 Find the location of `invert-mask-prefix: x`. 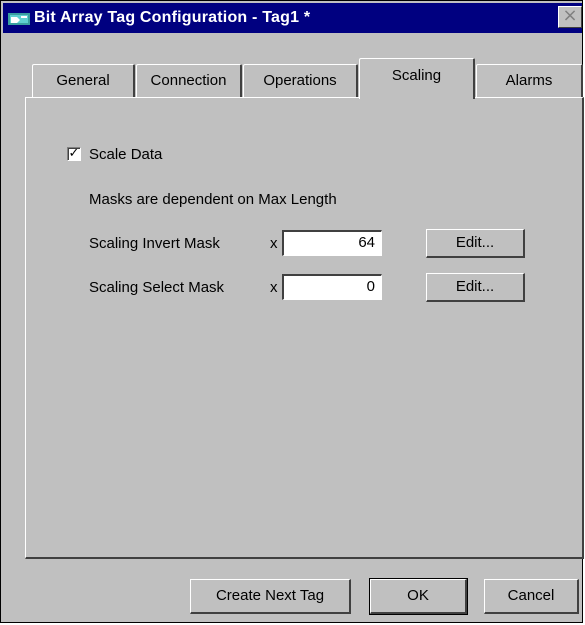

invert-mask-prefix: x is located at coordinates (274, 243).